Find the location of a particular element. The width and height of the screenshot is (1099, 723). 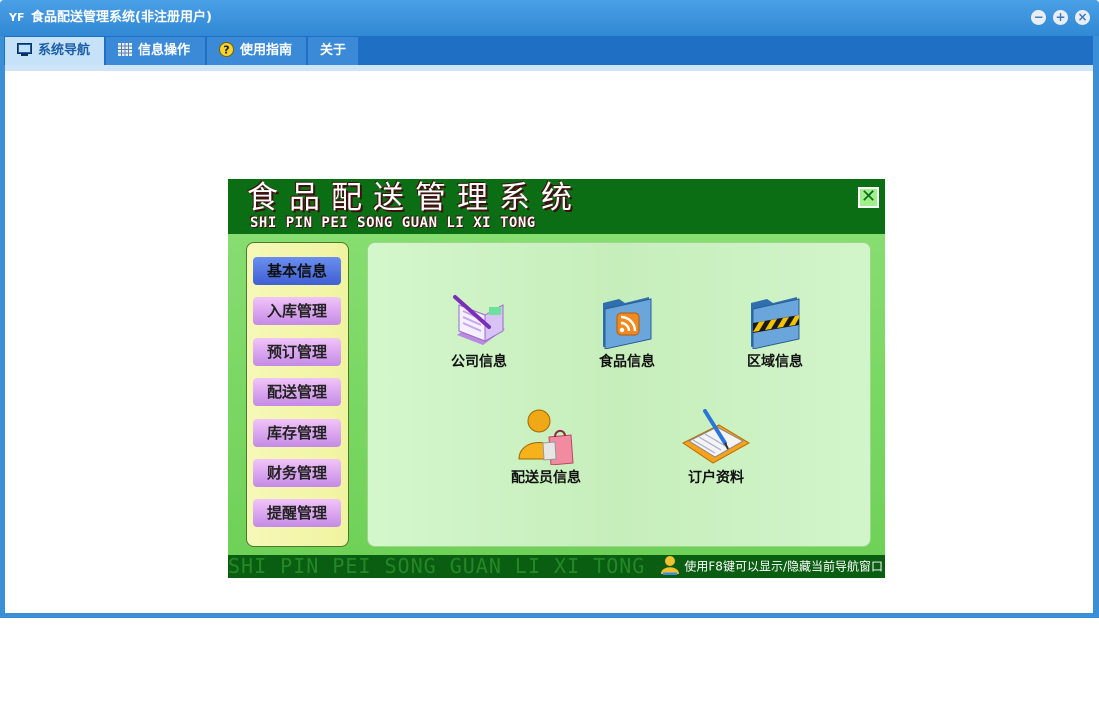

module-food-info: 食品信息 is located at coordinates (627, 332).